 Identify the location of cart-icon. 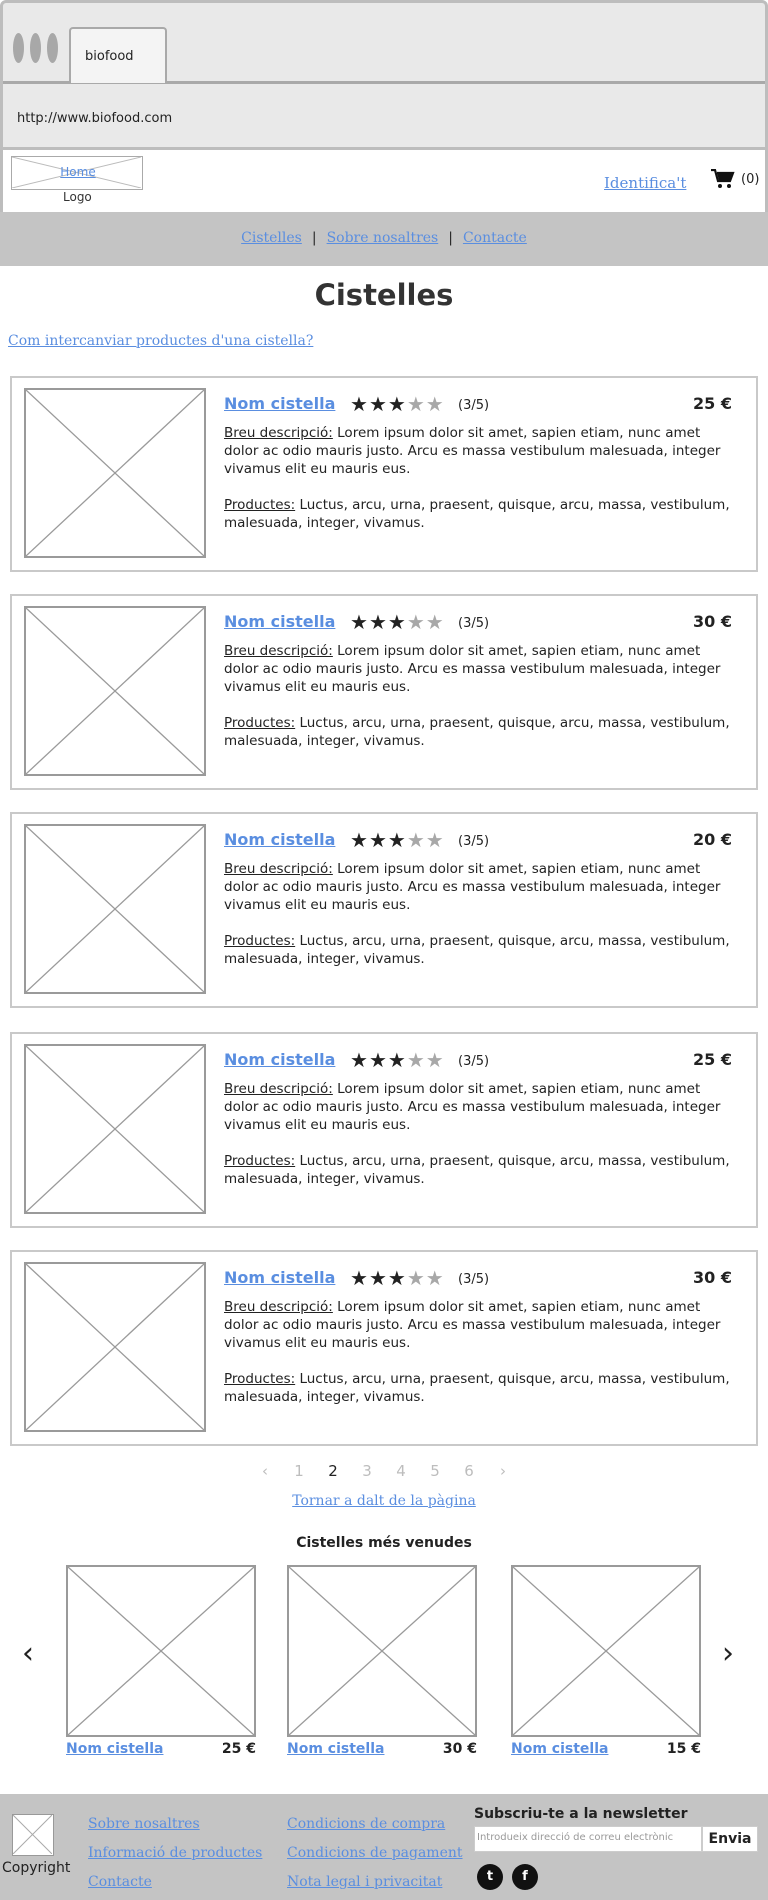
(723, 178).